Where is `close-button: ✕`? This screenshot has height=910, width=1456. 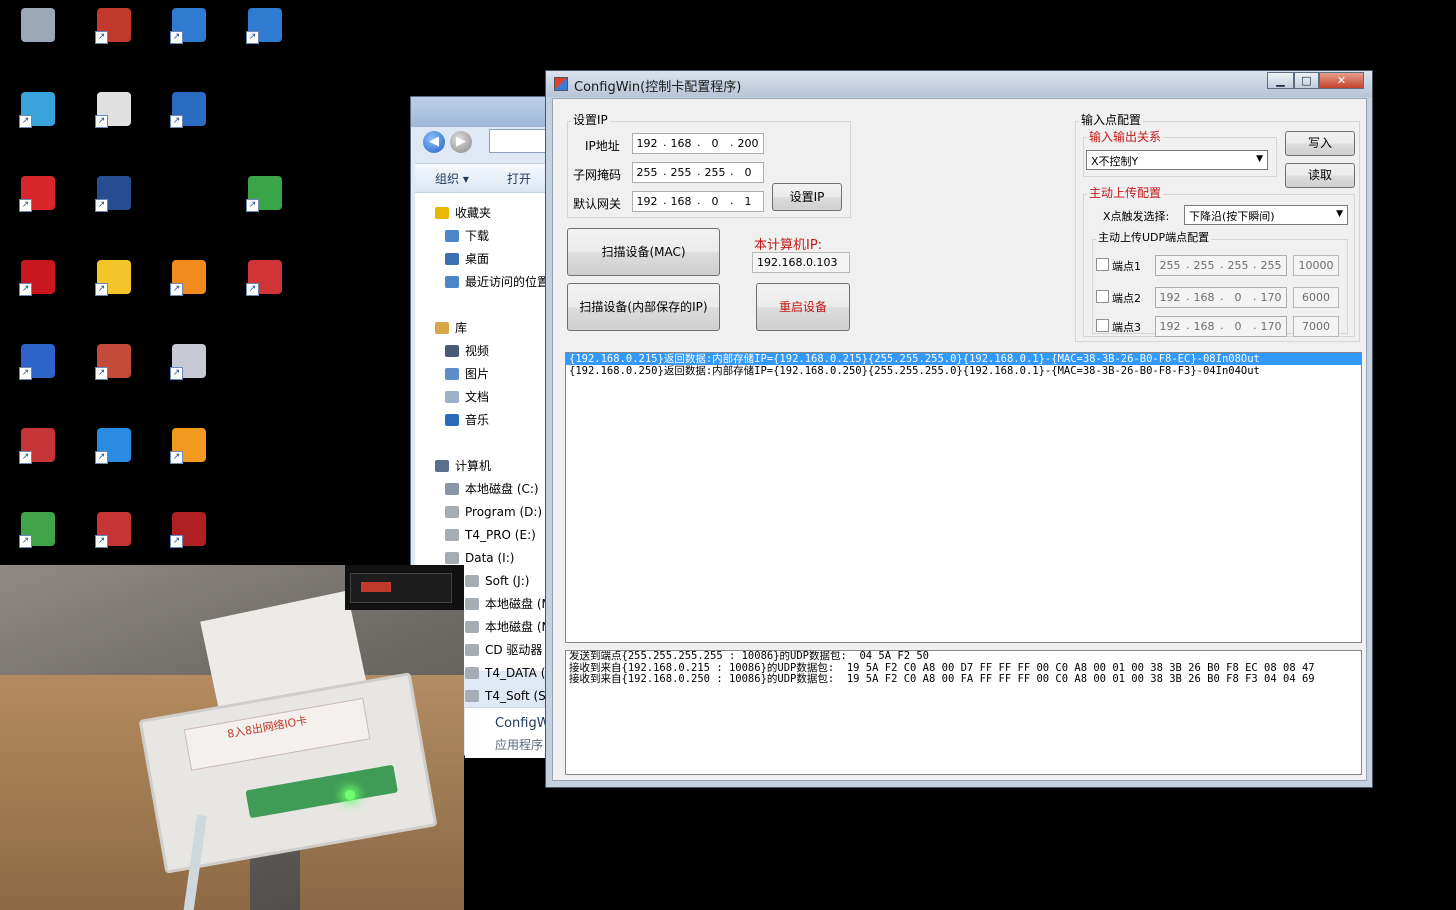
close-button: ✕ is located at coordinates (1341, 80).